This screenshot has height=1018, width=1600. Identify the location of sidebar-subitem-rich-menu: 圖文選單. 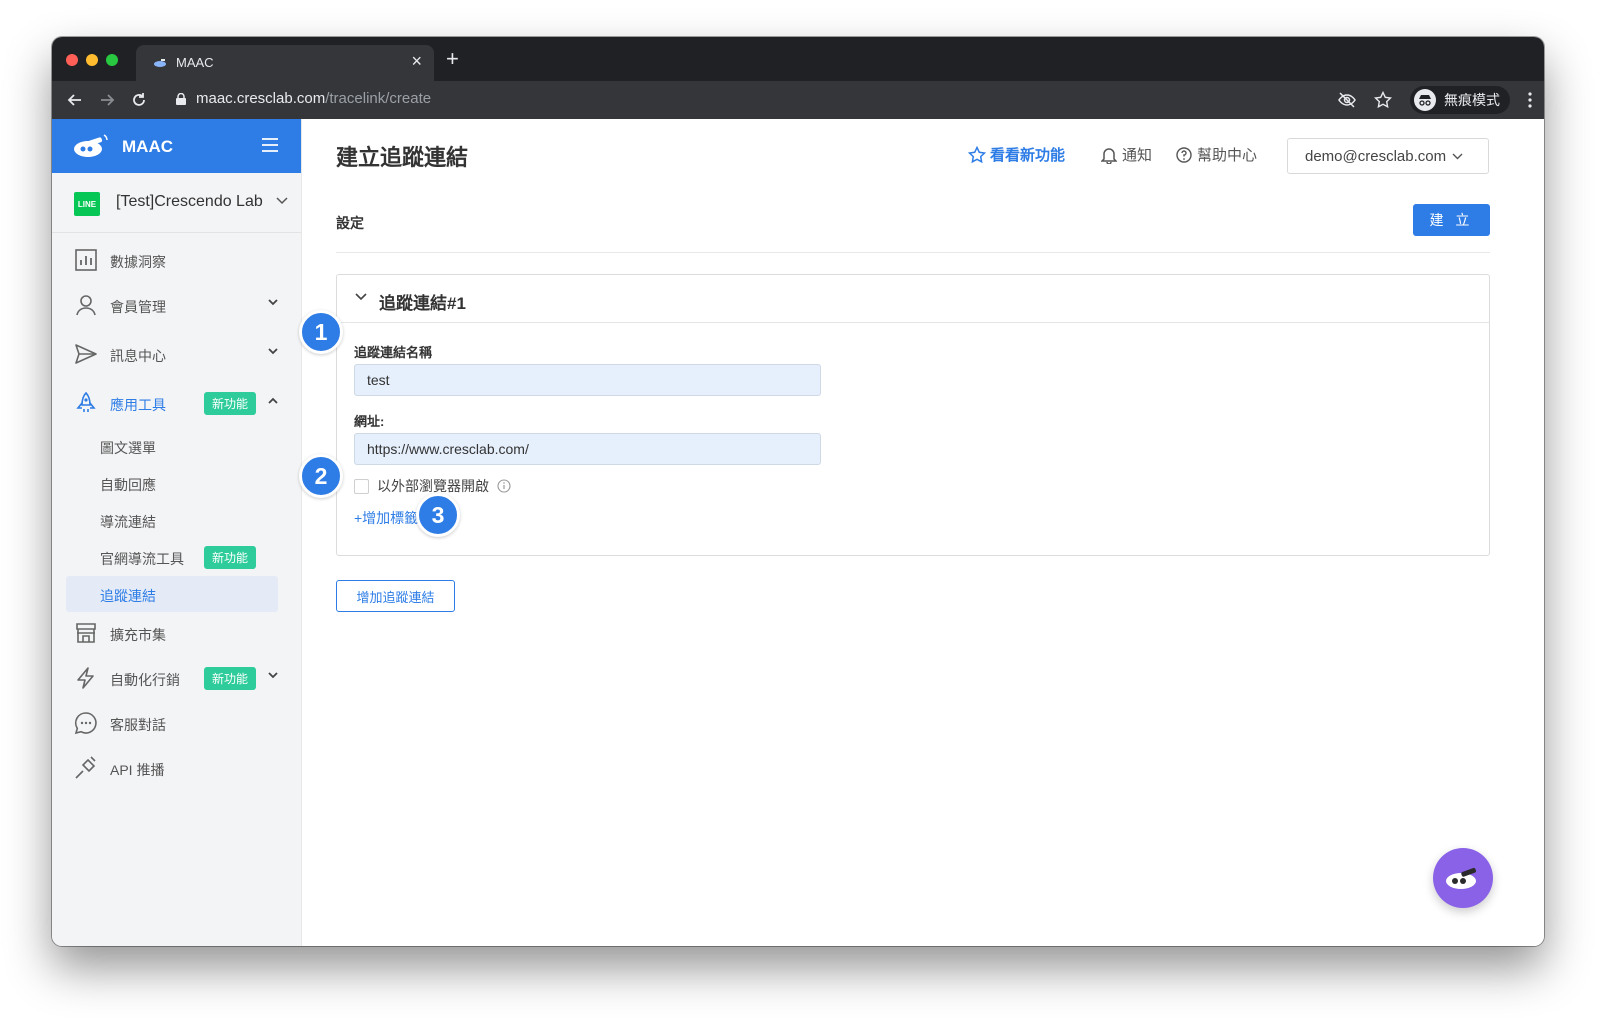
(172, 446).